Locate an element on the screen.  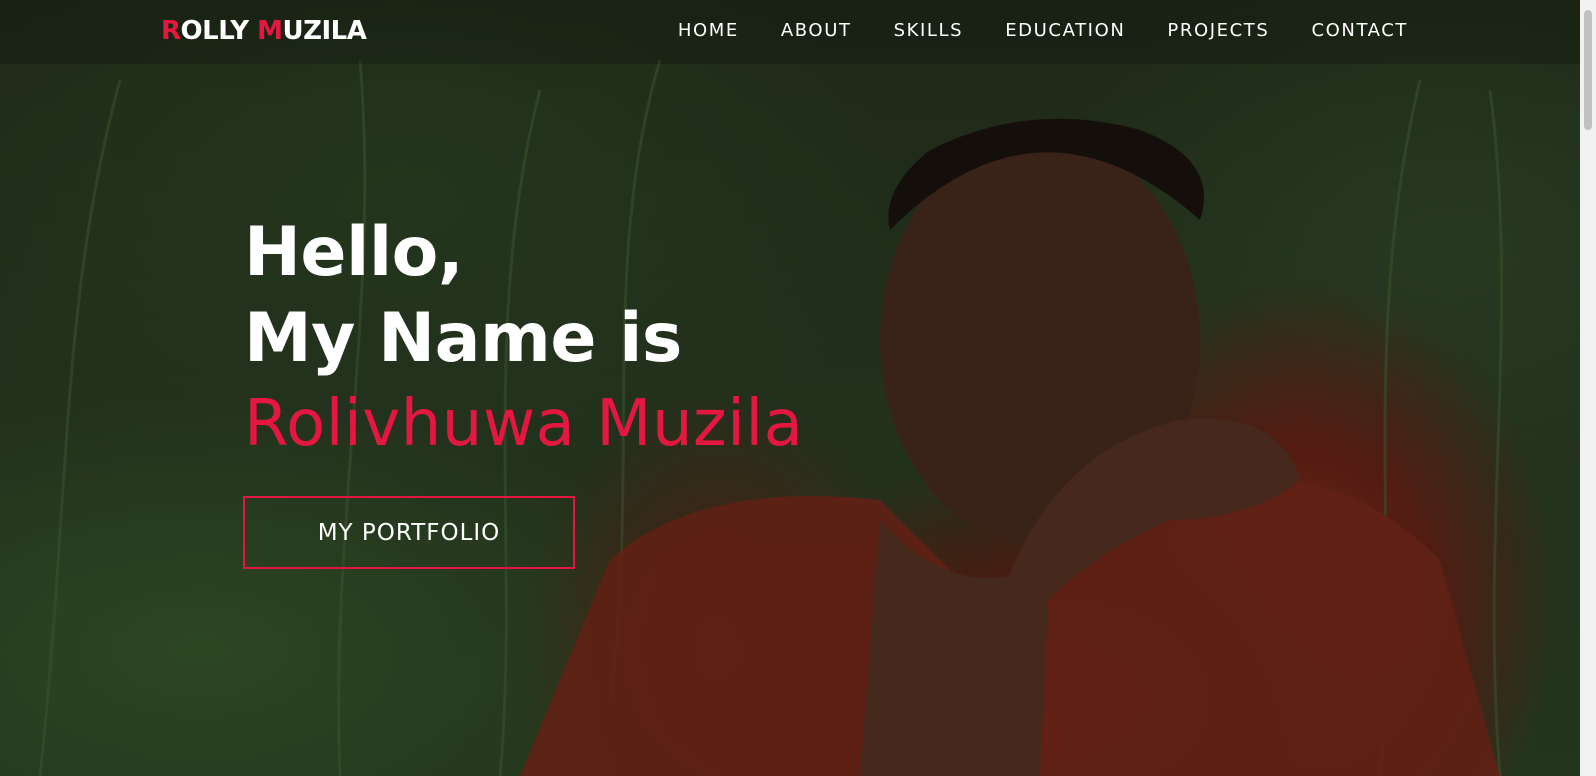
hero-intro: My Name is is located at coordinates (463, 338).